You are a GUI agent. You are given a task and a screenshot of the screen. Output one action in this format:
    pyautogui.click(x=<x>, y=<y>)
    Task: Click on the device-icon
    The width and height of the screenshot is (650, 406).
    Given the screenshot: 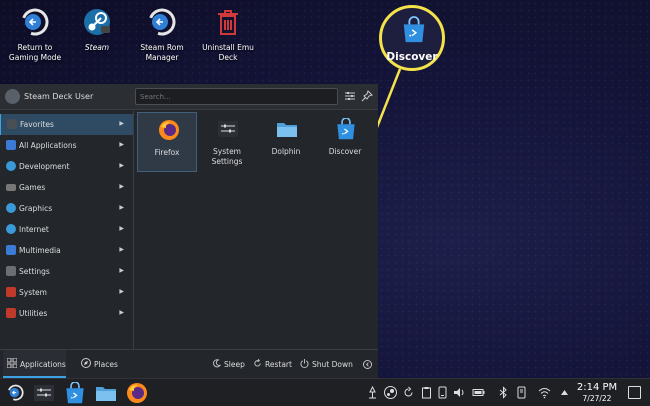 What is the action you would take?
    pyautogui.click(x=442, y=392)
    